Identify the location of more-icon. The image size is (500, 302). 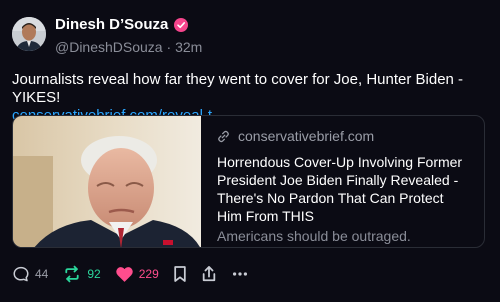
(239, 274).